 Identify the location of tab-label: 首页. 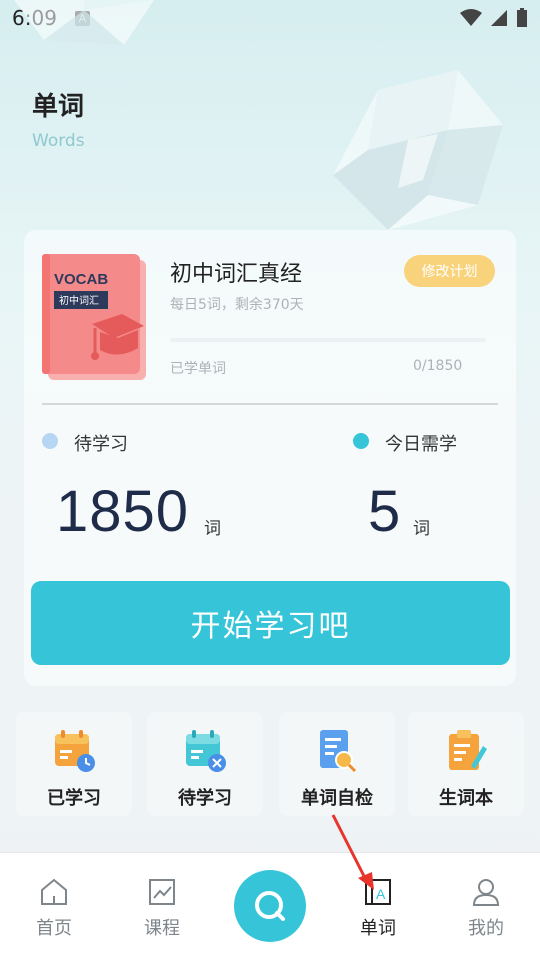
(54, 928).